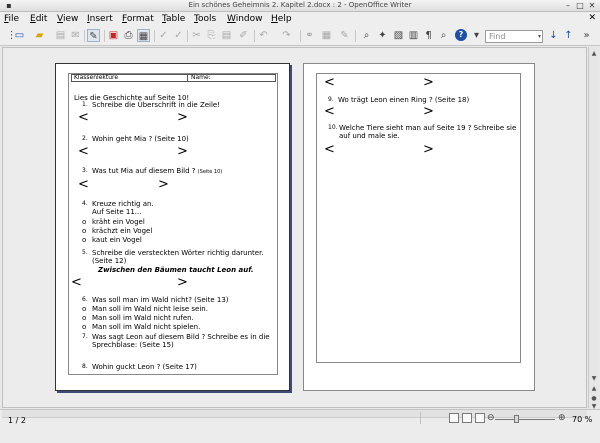 The height and width of the screenshot is (443, 600). What do you see at coordinates (366, 35) in the screenshot?
I see `find-replace-icon: ⌕` at bounding box center [366, 35].